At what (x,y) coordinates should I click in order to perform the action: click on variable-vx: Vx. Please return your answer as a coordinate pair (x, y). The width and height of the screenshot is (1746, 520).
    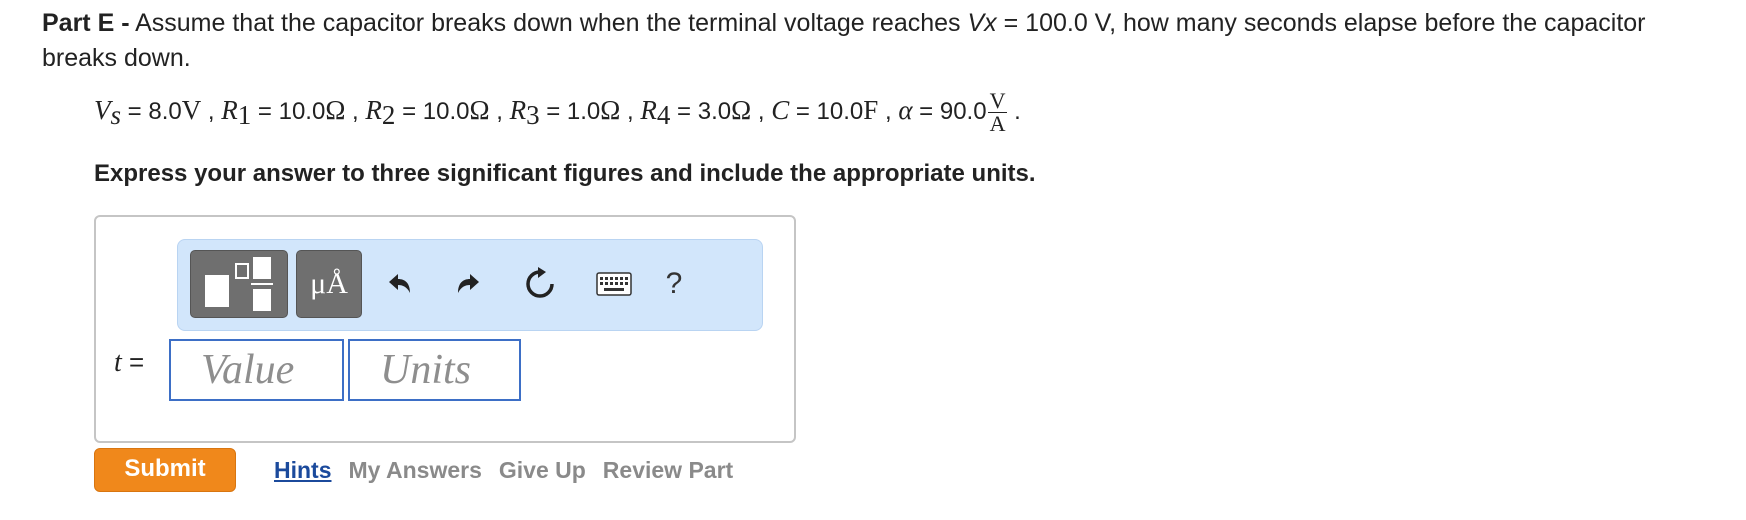
    Looking at the image, I should click on (982, 23).